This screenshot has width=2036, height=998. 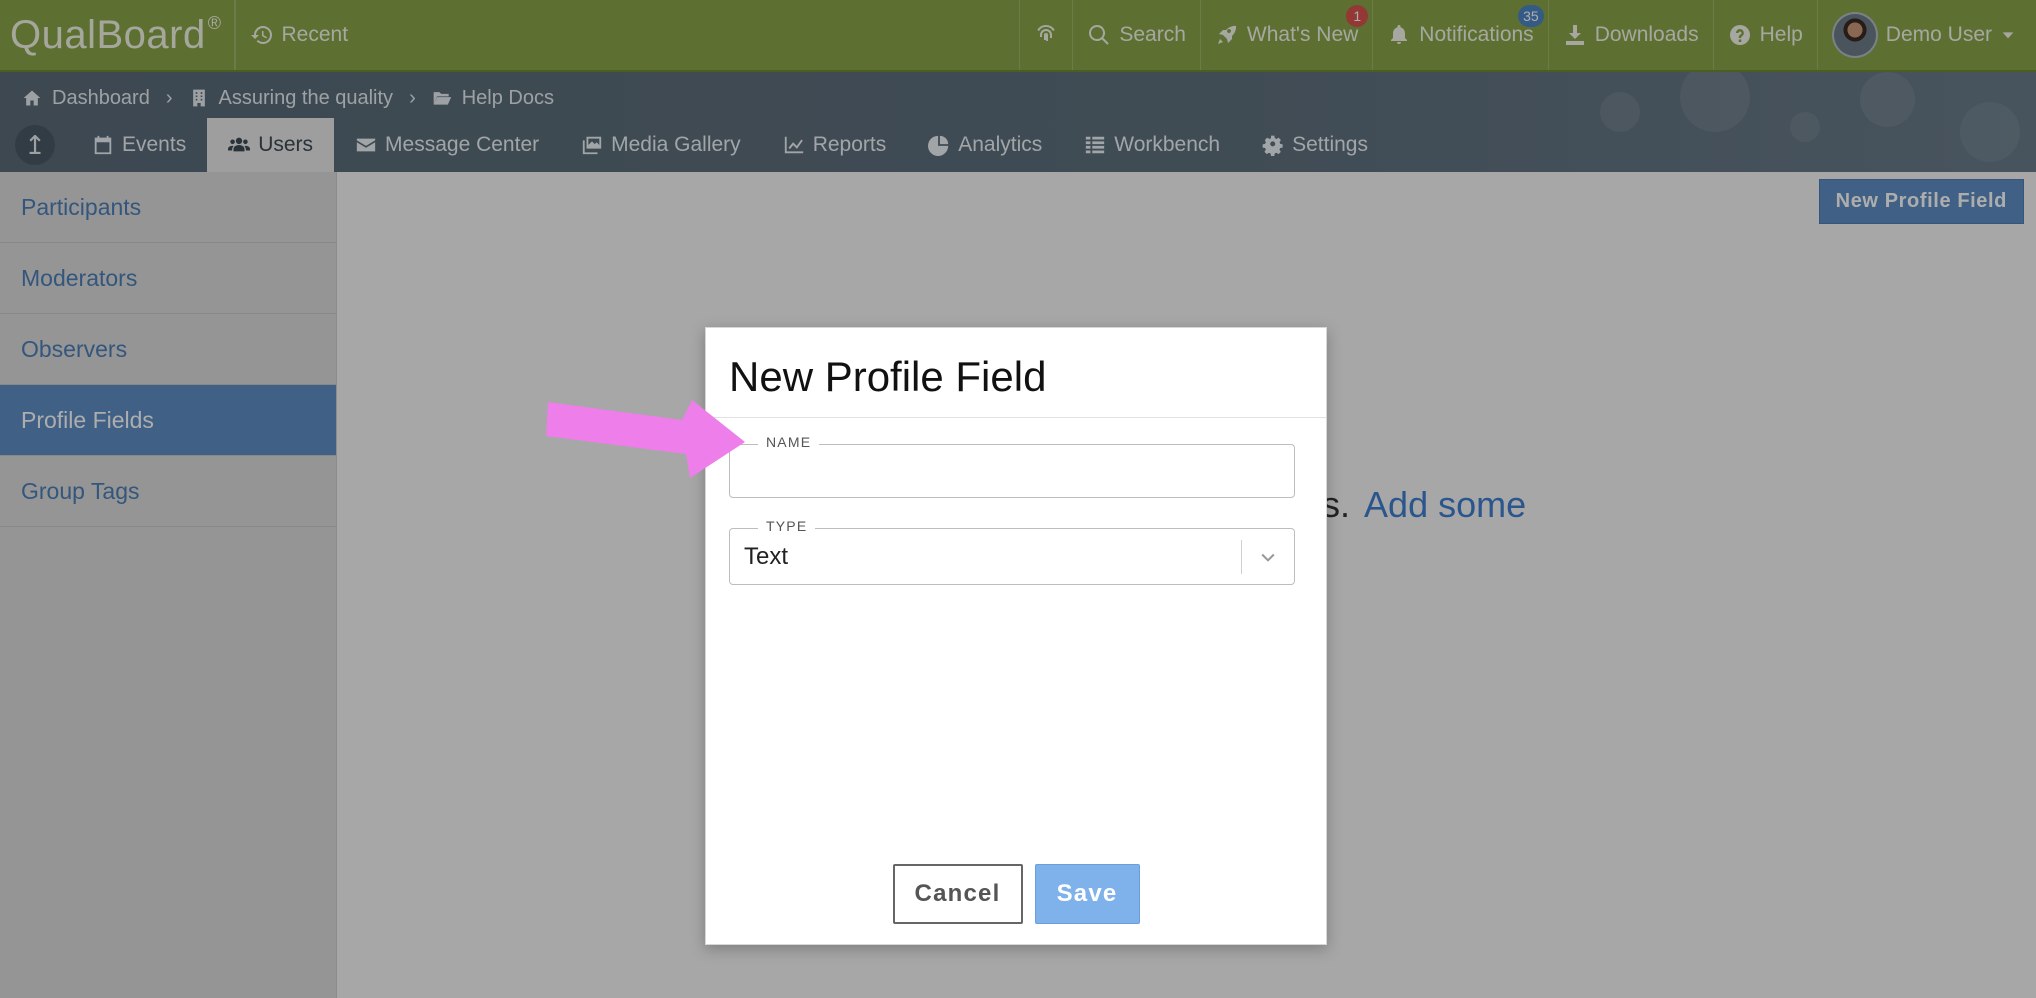 I want to click on type-selected-value: Text, so click(x=766, y=556).